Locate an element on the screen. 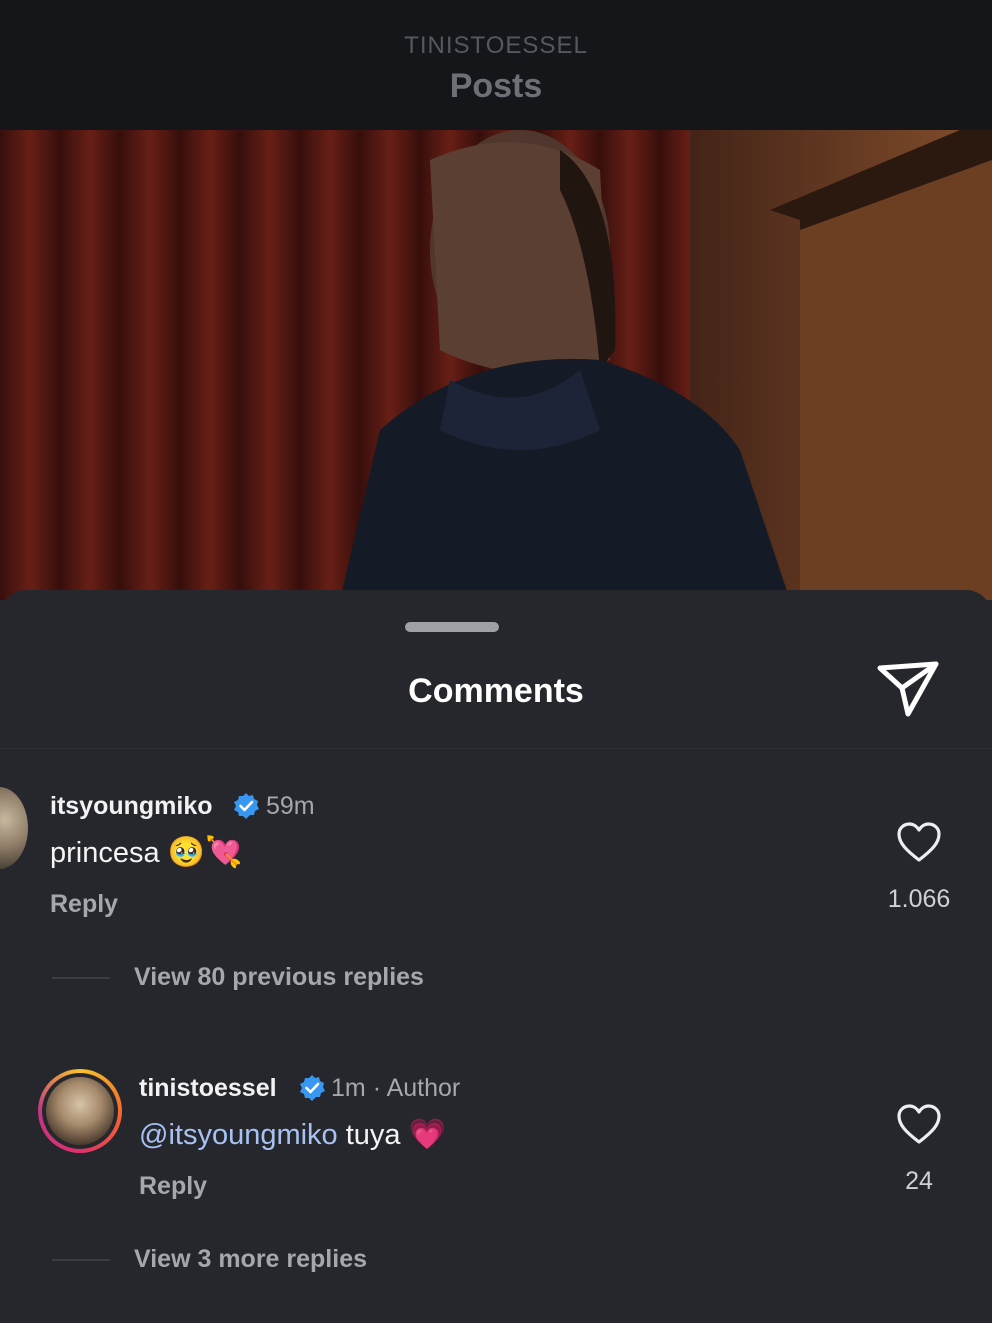 The height and width of the screenshot is (1323, 992). comment-meta: 1m · Author is located at coordinates (395, 1088).